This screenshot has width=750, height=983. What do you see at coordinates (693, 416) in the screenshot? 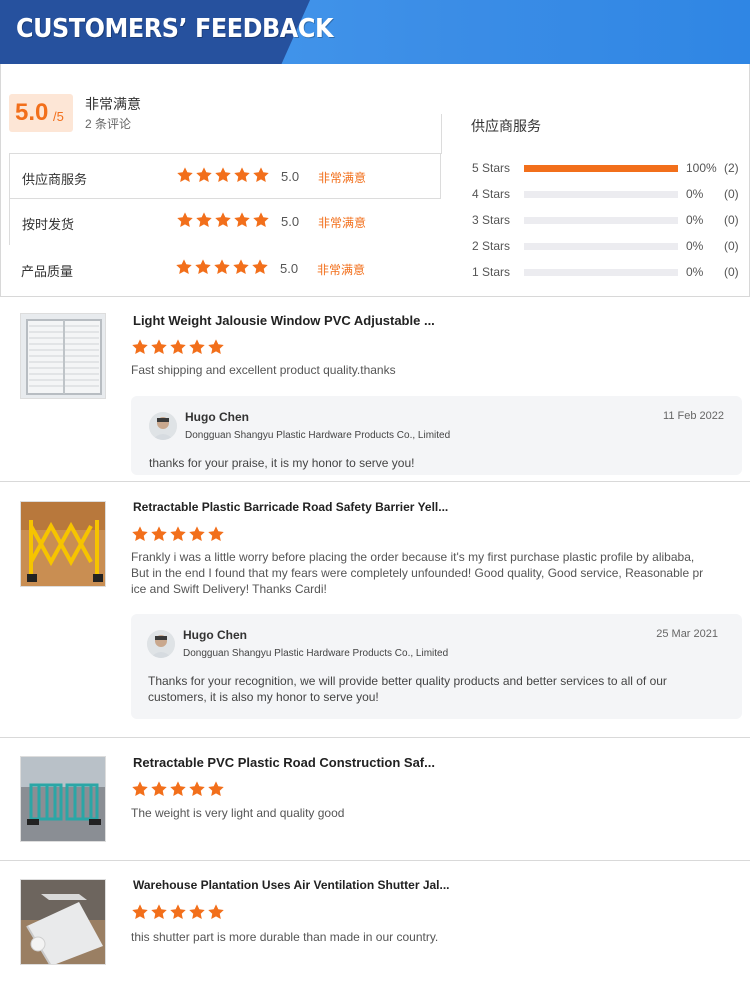
I see `reply-date: 11 Feb 2022` at bounding box center [693, 416].